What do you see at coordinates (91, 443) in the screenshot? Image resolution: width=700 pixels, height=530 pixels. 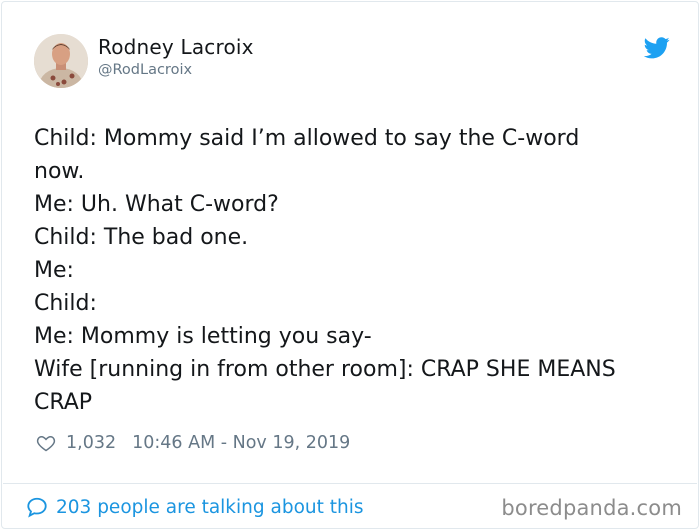 I see `like-count: 1,032` at bounding box center [91, 443].